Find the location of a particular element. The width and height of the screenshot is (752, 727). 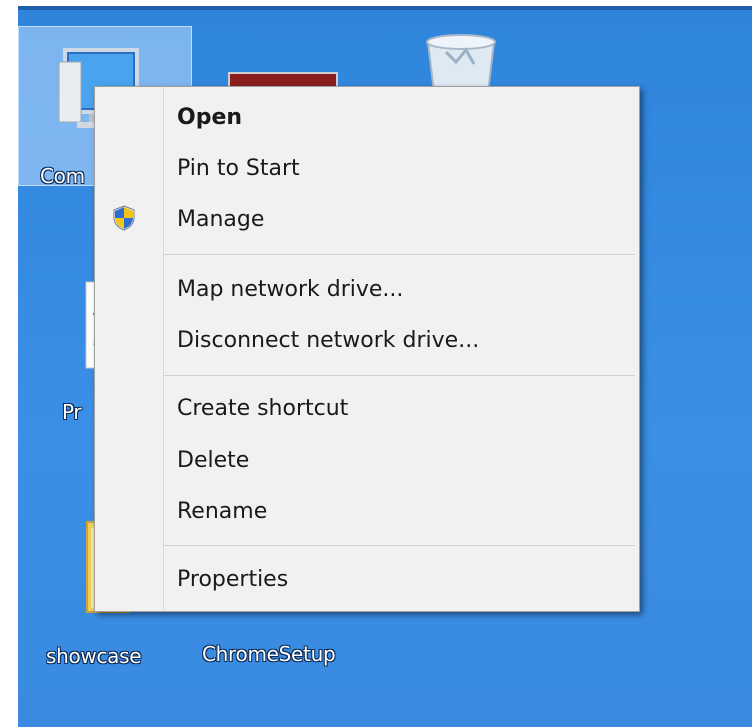

menu-item-delete: Delete is located at coordinates (367, 460).